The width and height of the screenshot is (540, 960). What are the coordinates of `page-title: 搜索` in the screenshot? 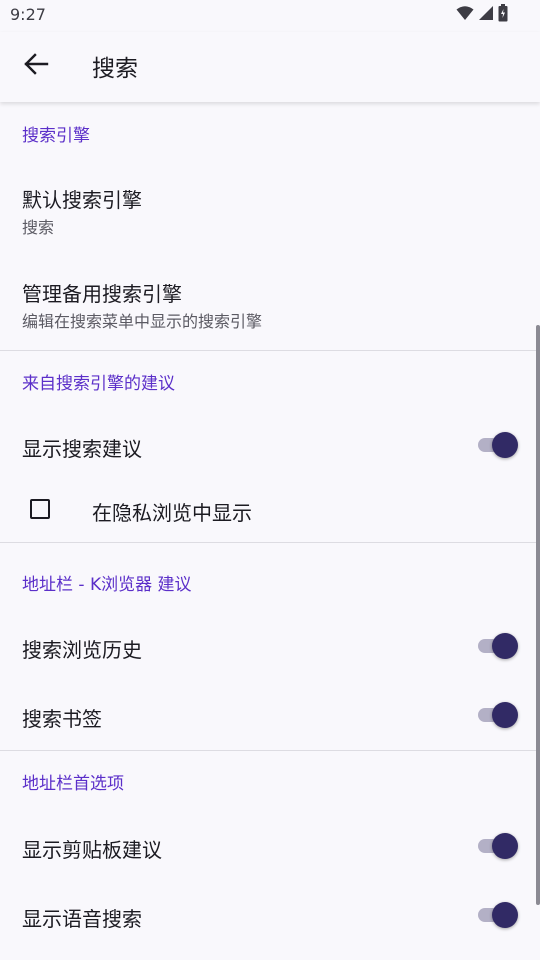 It's located at (115, 69).